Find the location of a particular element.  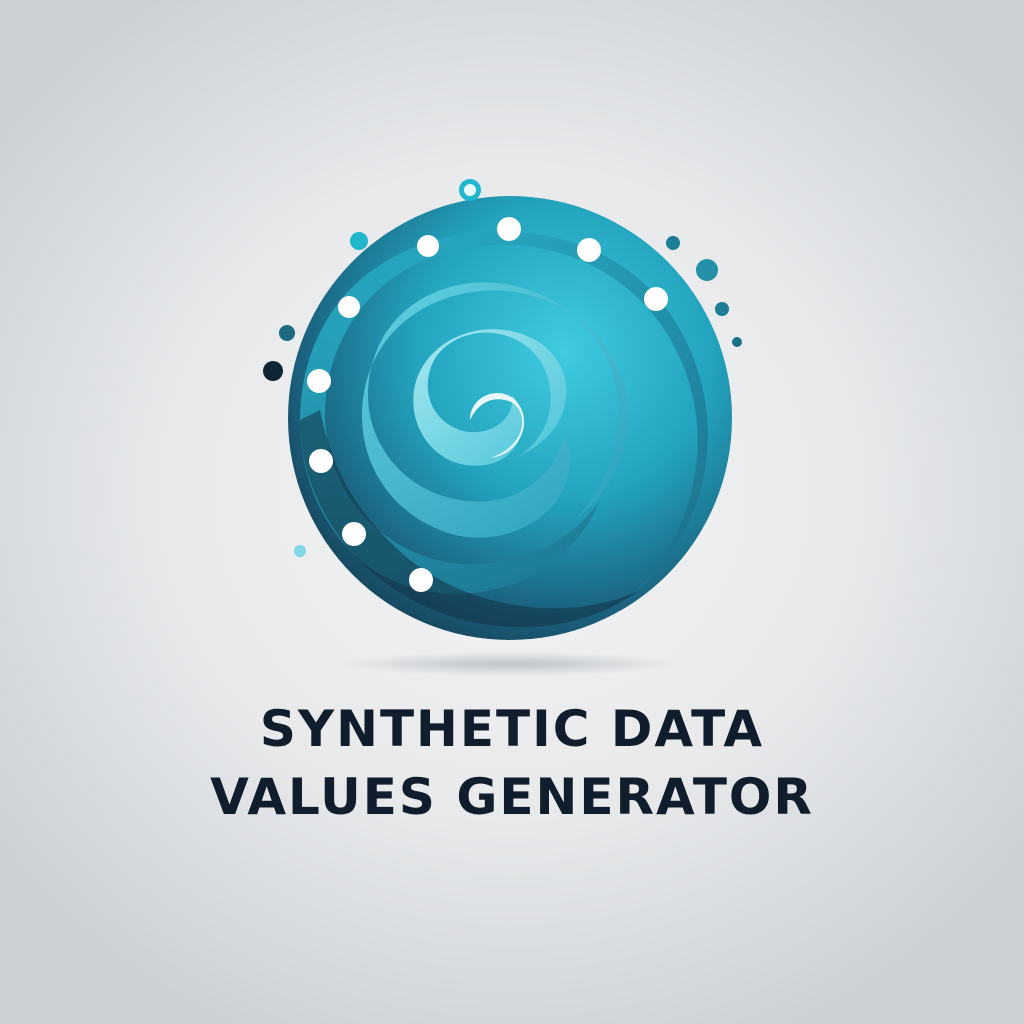

logo-title: SYNTHETIC DATA VALUES GENERATOR is located at coordinates (512, 763).